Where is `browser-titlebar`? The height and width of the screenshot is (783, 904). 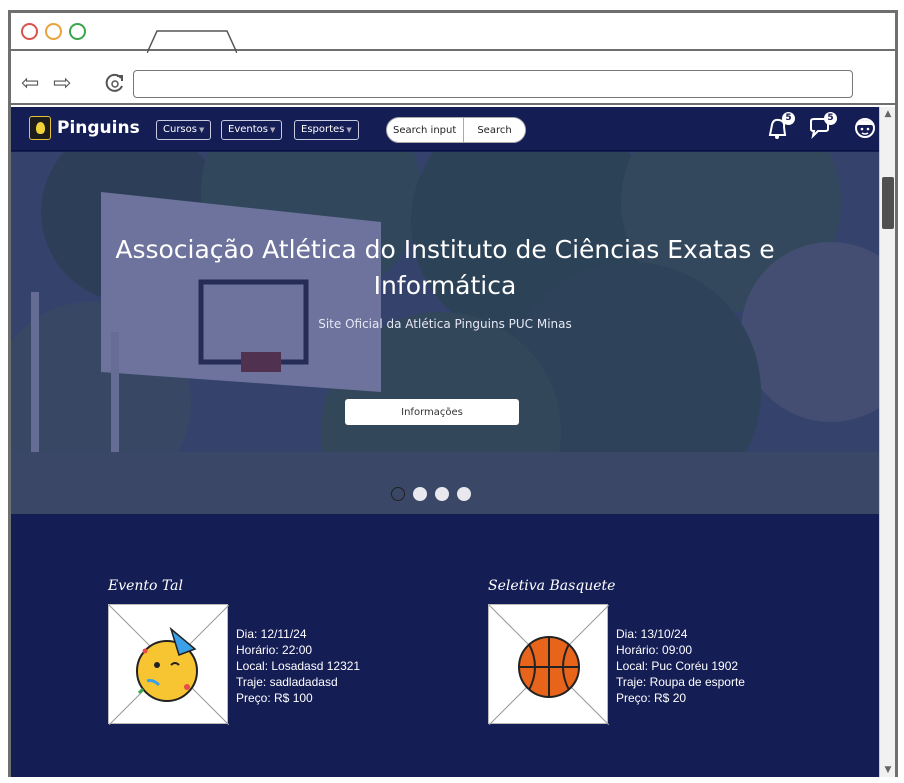
browser-titlebar is located at coordinates (453, 33).